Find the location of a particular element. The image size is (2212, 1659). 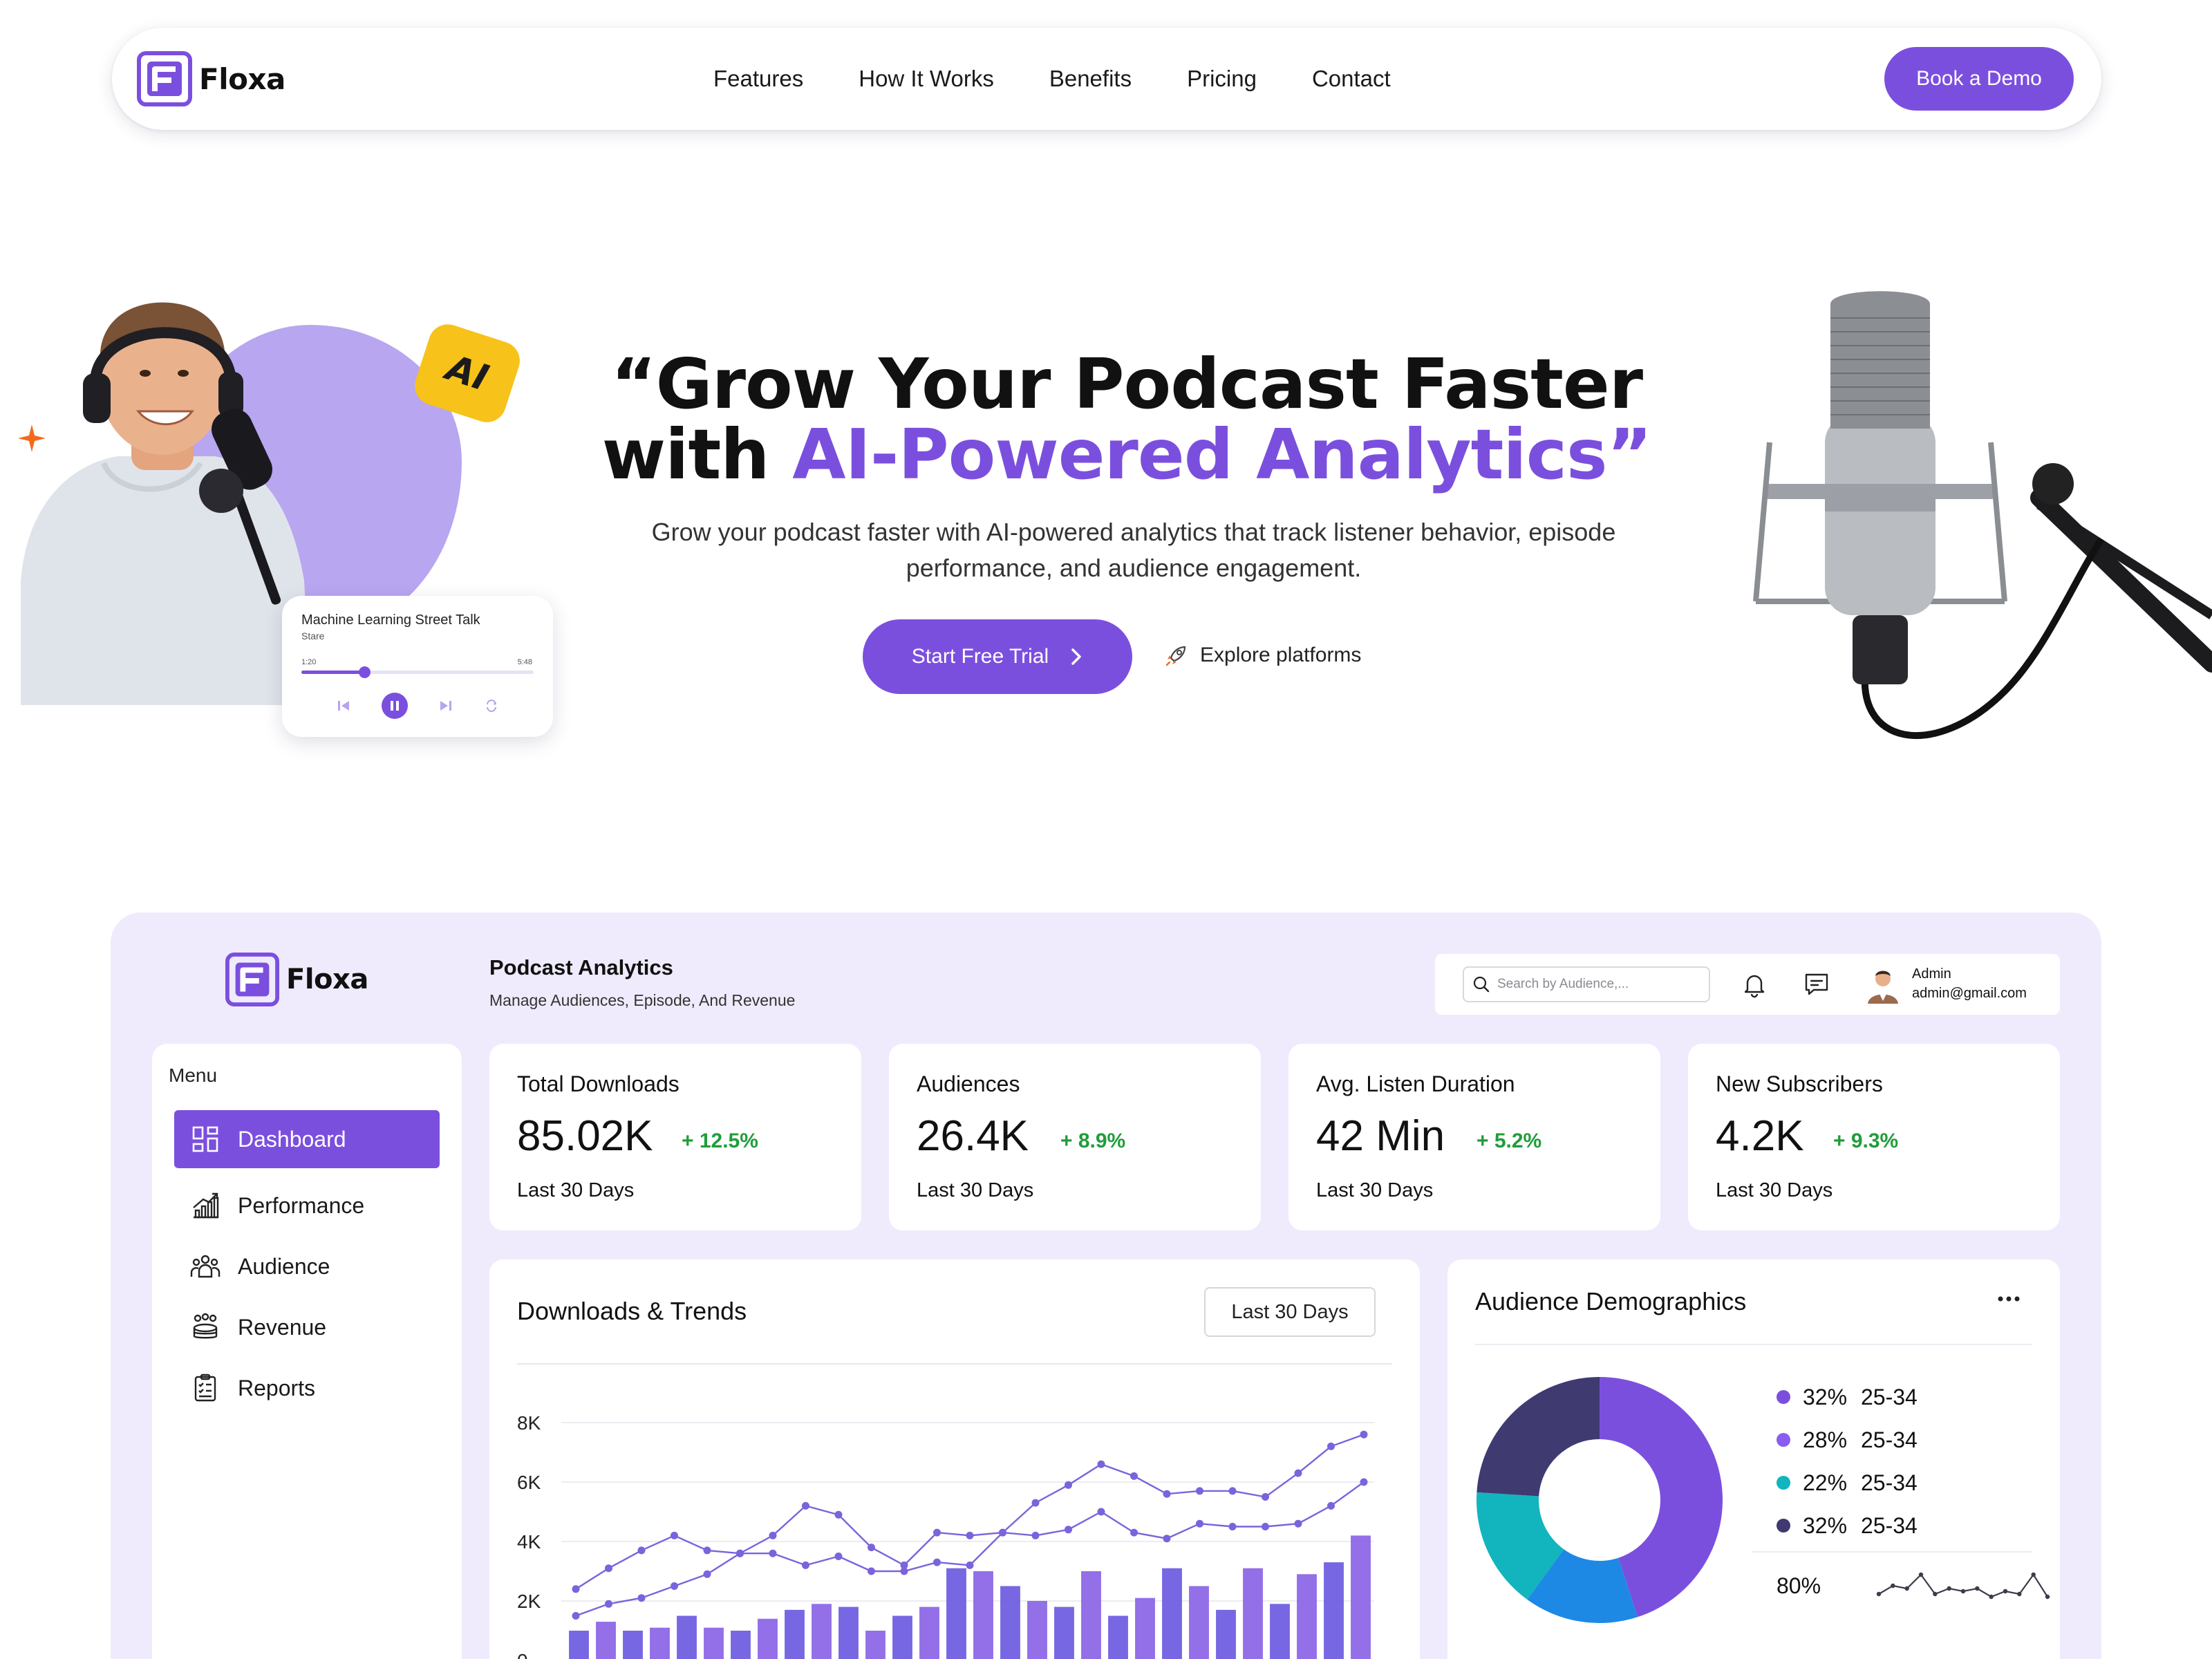

explore-platforms-link: Explore platforms is located at coordinates (1262, 656).